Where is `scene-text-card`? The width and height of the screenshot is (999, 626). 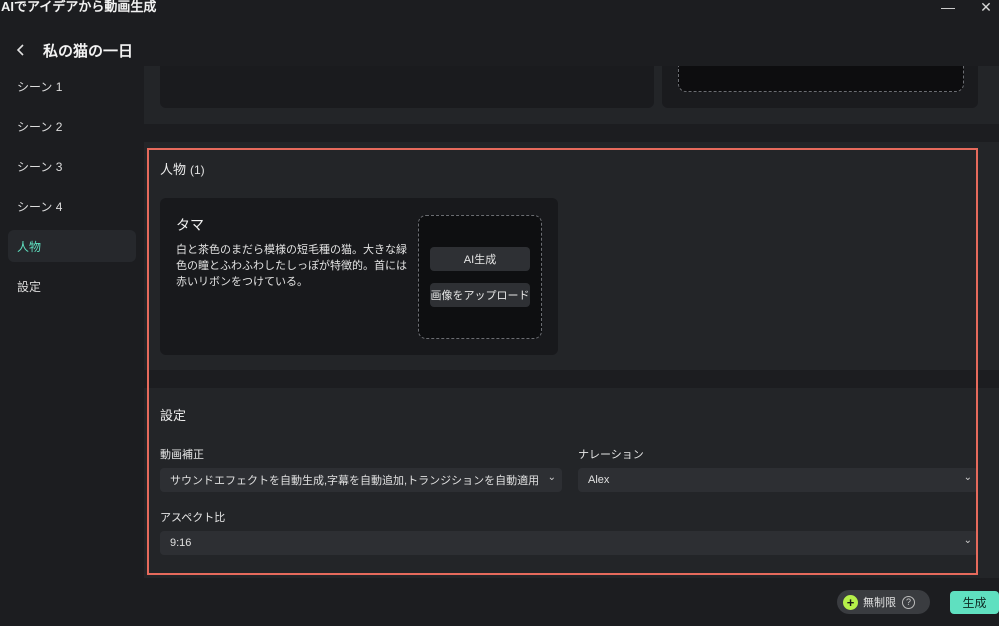
scene-text-card is located at coordinates (407, 87).